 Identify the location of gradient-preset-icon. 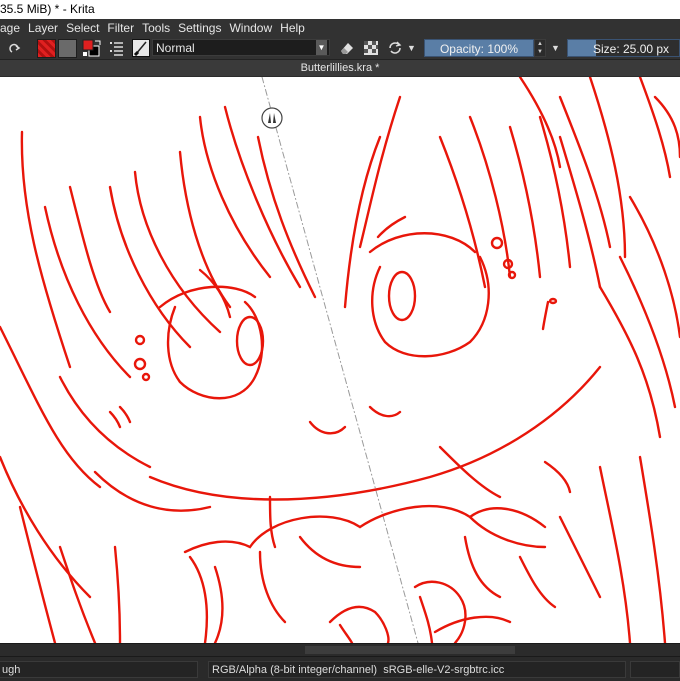
(46, 48).